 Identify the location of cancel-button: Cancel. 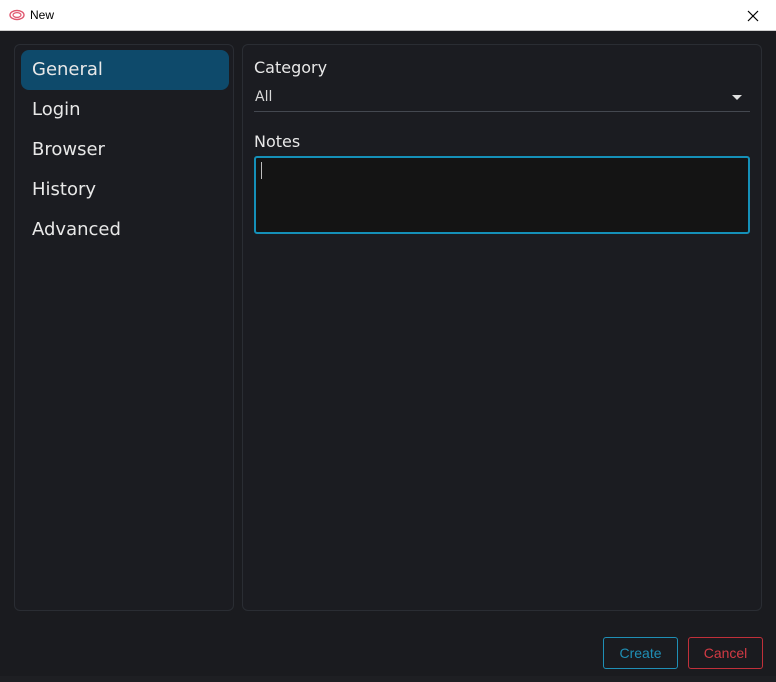
(725, 653).